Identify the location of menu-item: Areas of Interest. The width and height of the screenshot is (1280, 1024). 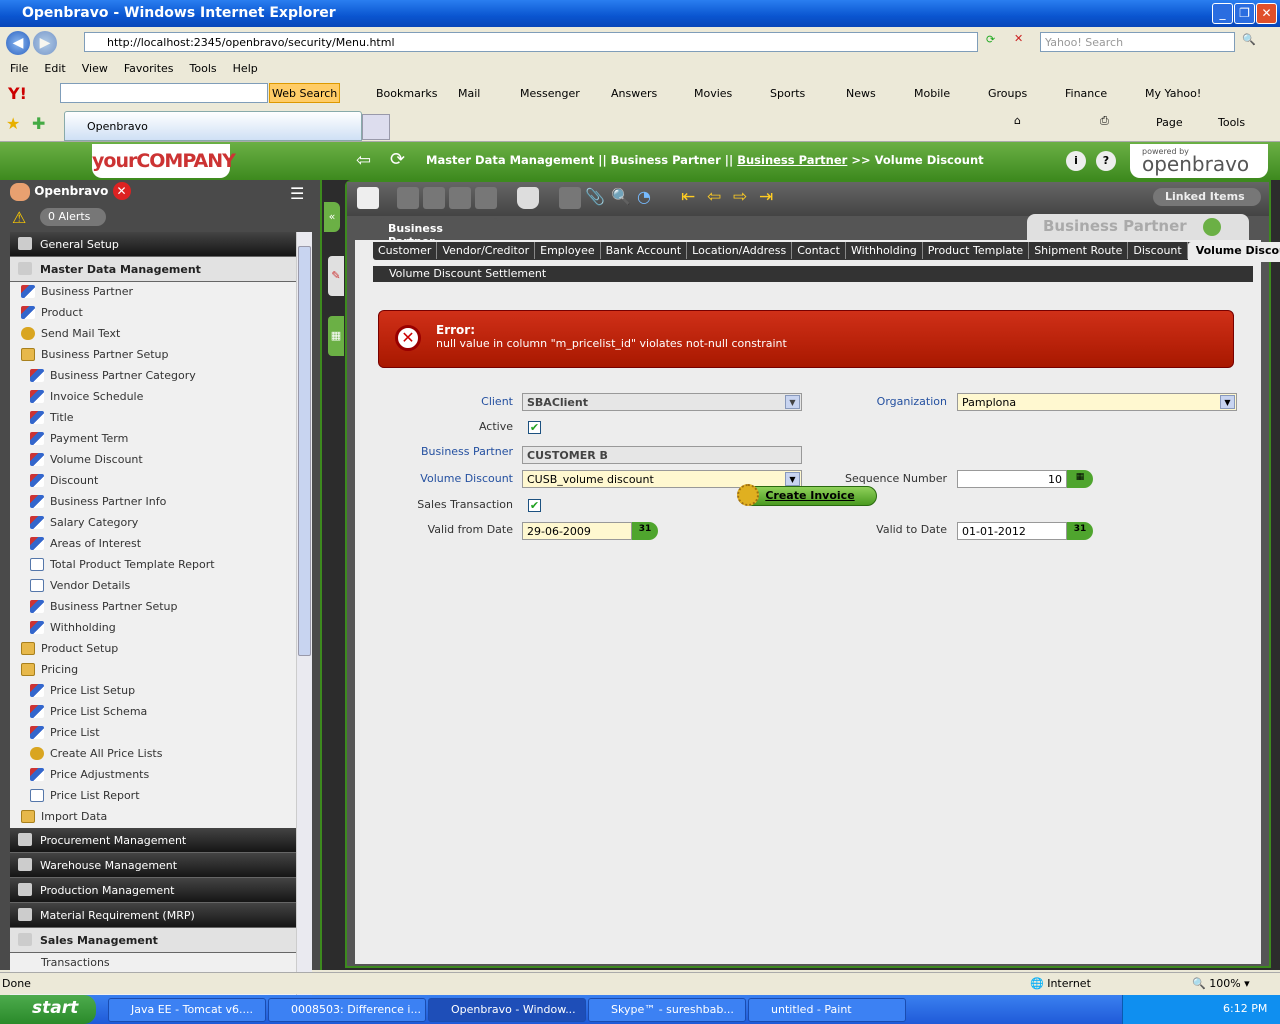
(153, 544).